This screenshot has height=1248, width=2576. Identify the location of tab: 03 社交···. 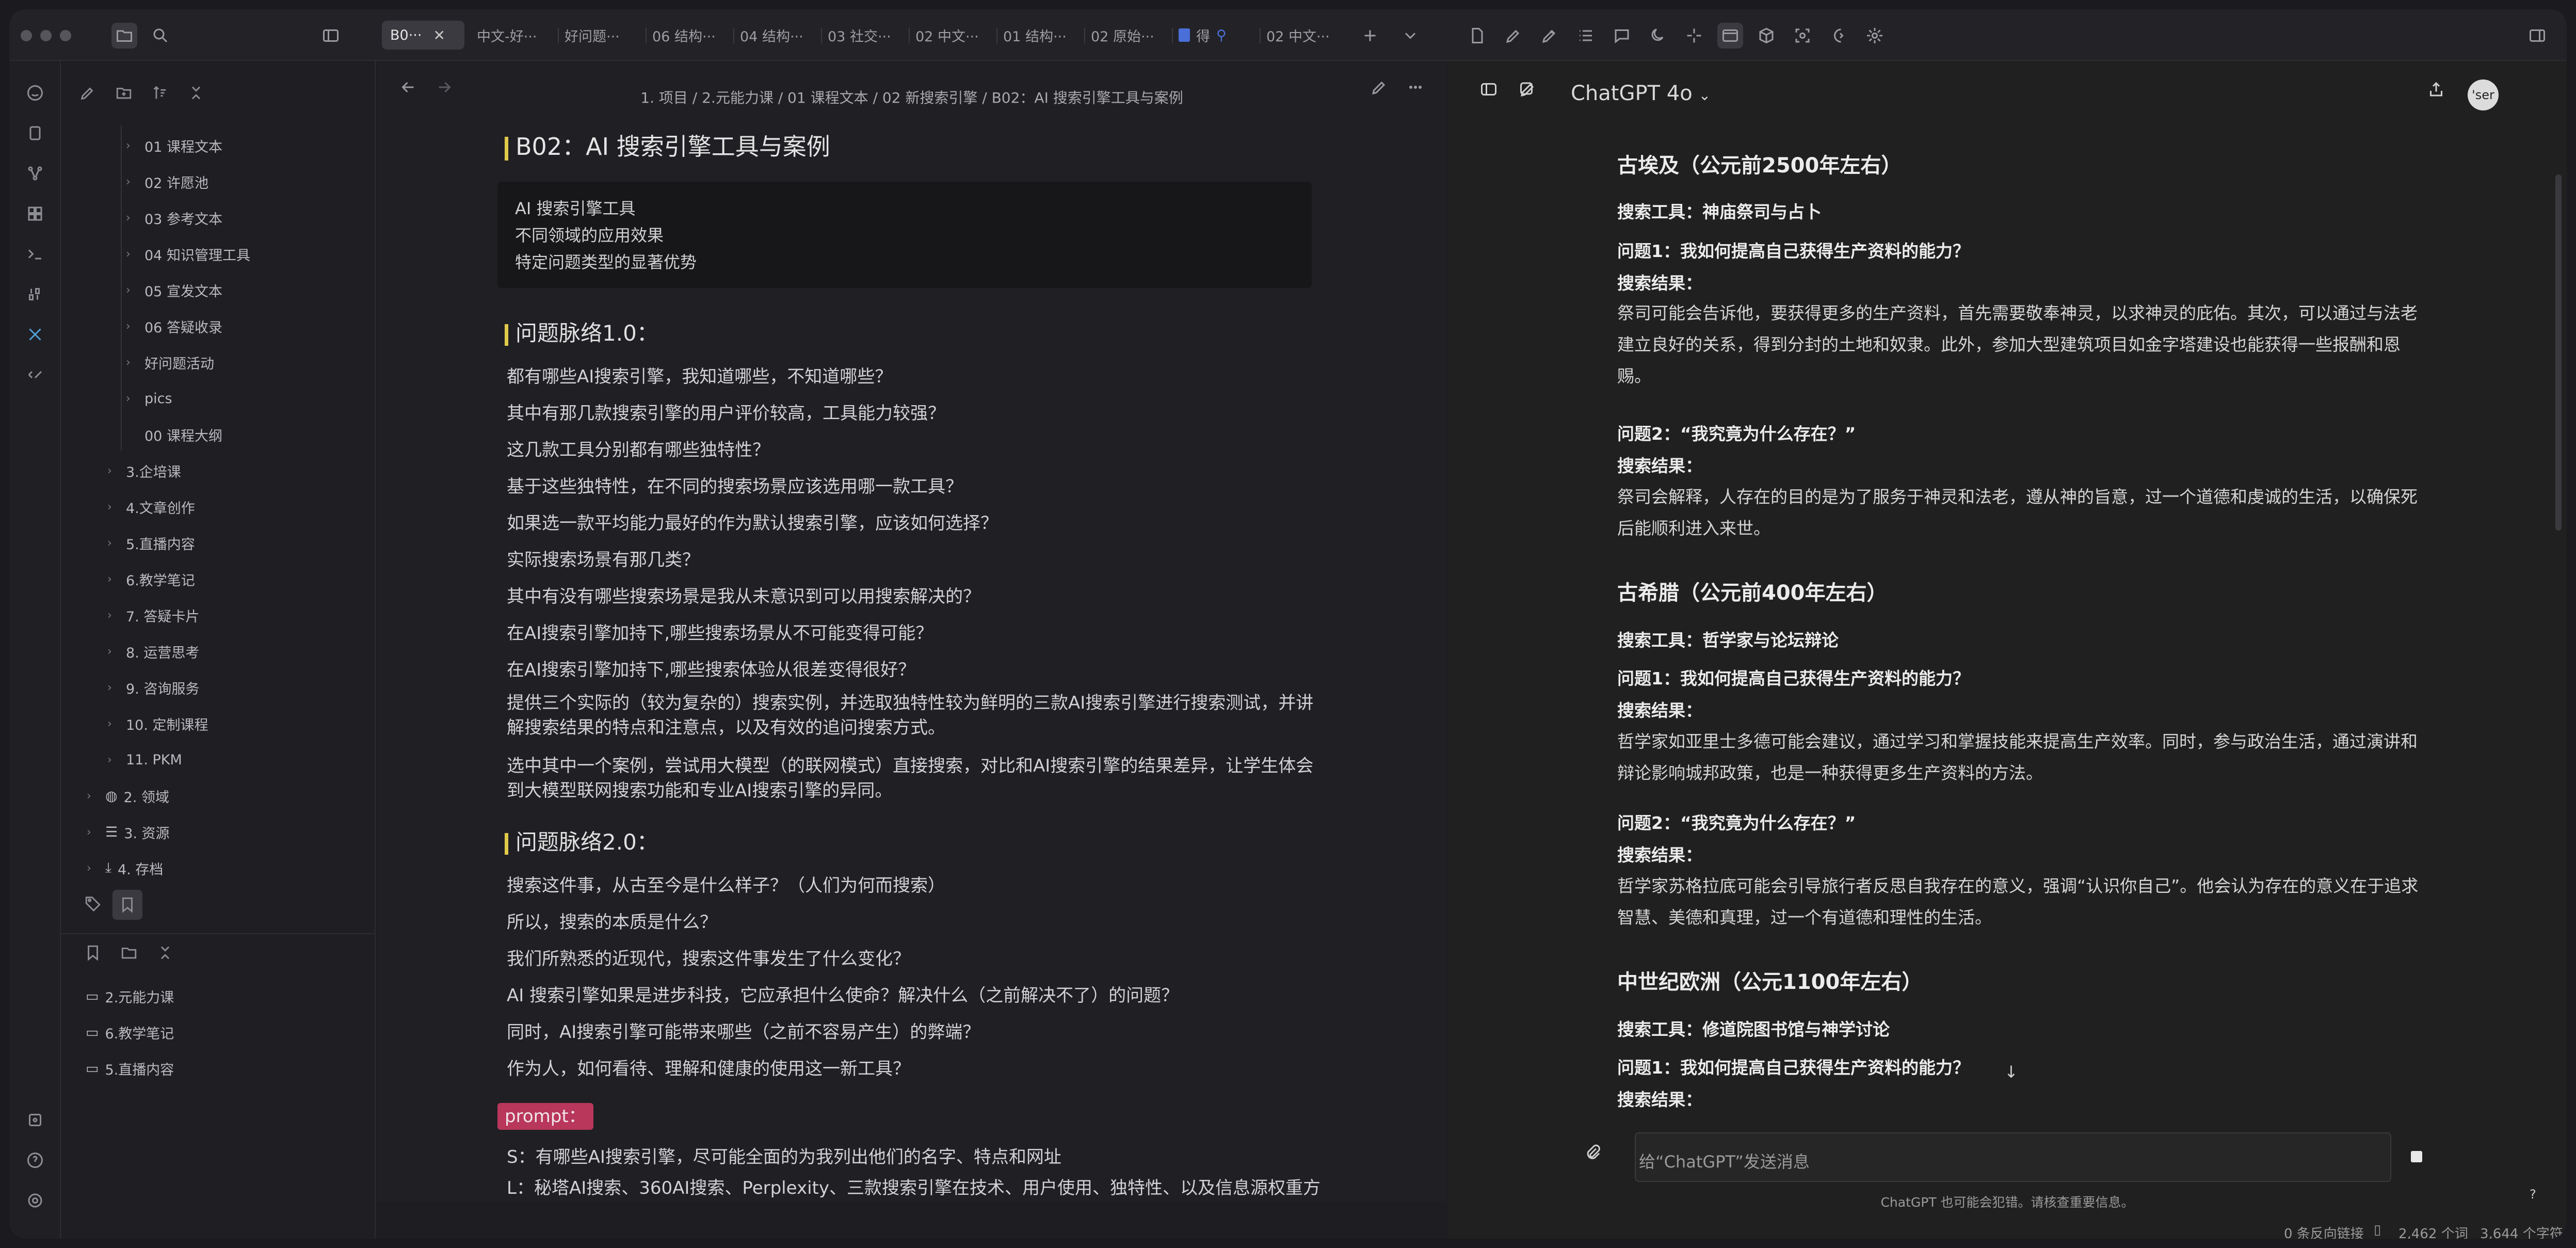
(864, 35).